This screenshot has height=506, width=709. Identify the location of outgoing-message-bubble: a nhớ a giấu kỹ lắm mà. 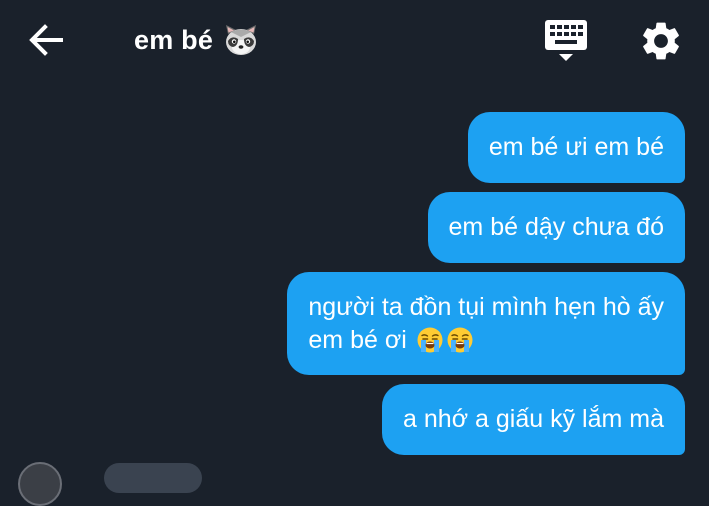
(533, 419).